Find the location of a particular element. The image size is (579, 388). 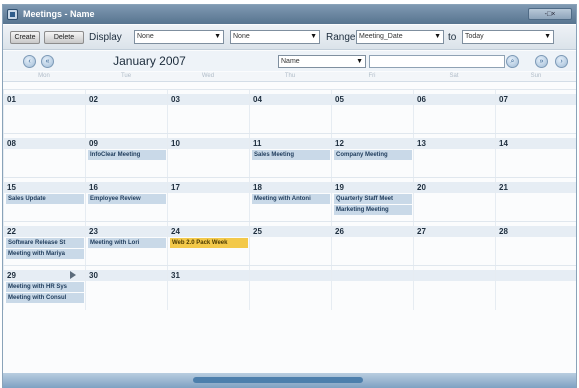

window-controls: -□× is located at coordinates (550, 14).